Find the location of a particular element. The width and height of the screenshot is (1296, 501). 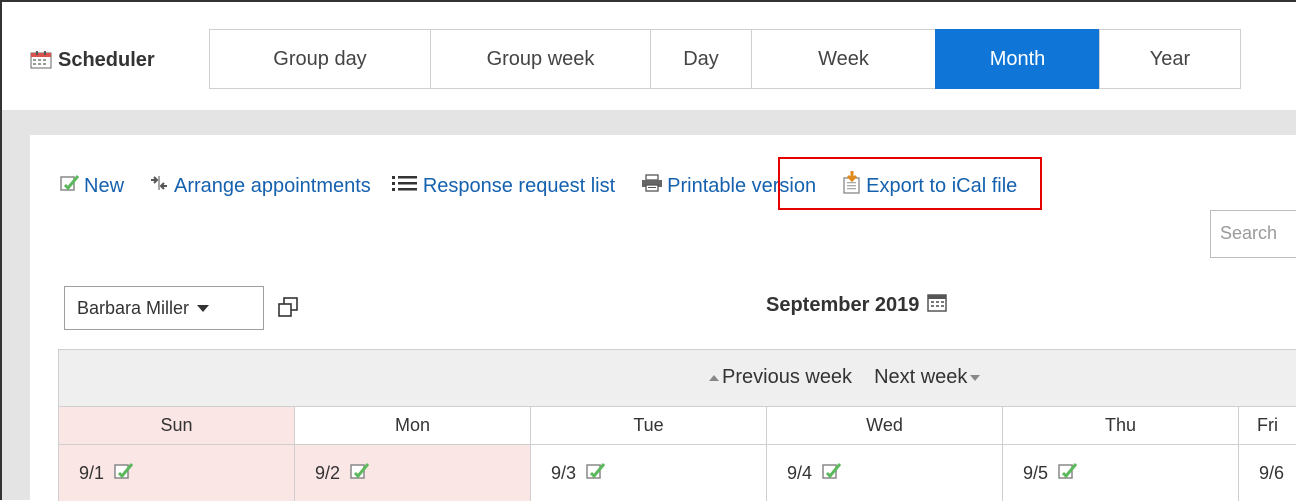

date-cell: 9/6 is located at coordinates (1267, 473).